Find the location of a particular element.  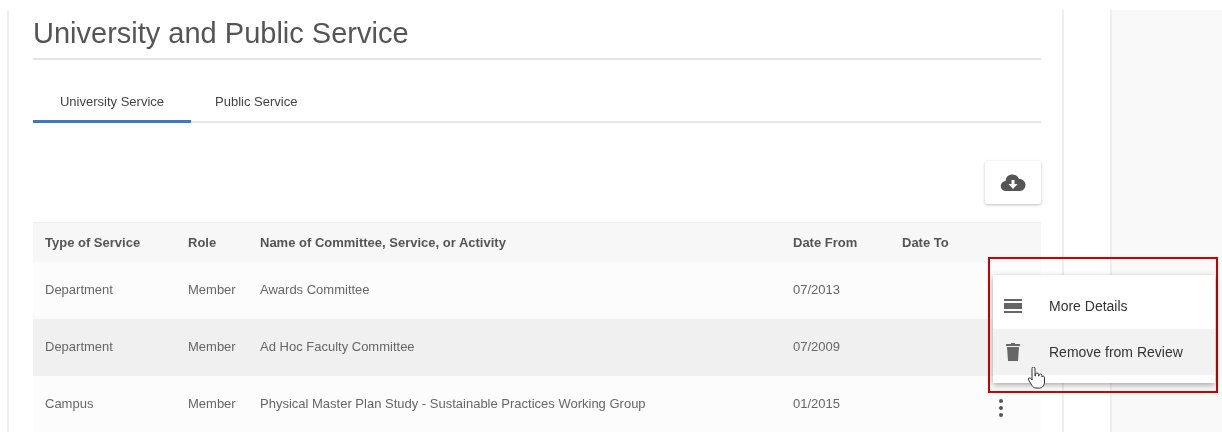

table-cell: 07/2009 is located at coordinates (816, 347).